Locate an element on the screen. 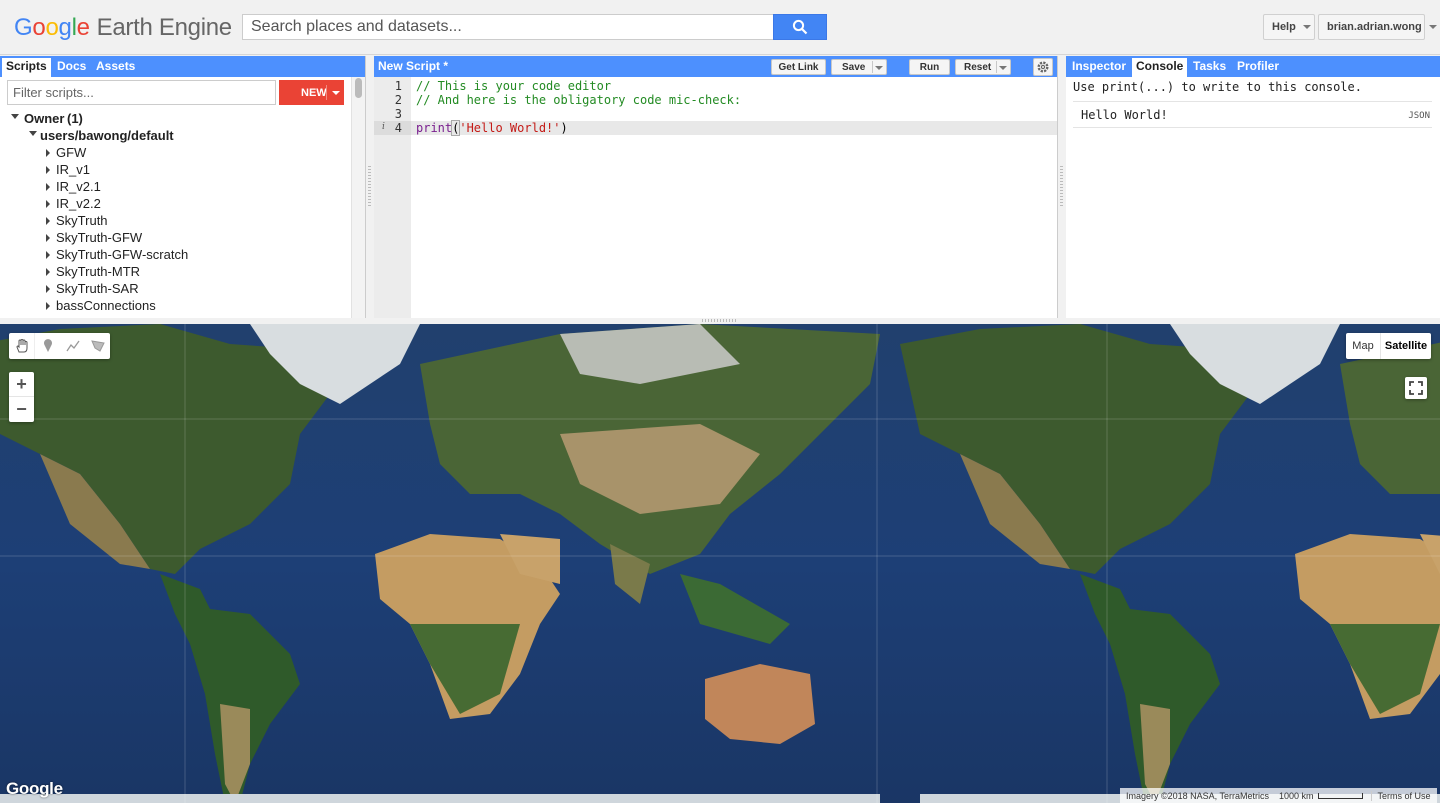 The image size is (1440, 803). divider is located at coordinates (996, 67).